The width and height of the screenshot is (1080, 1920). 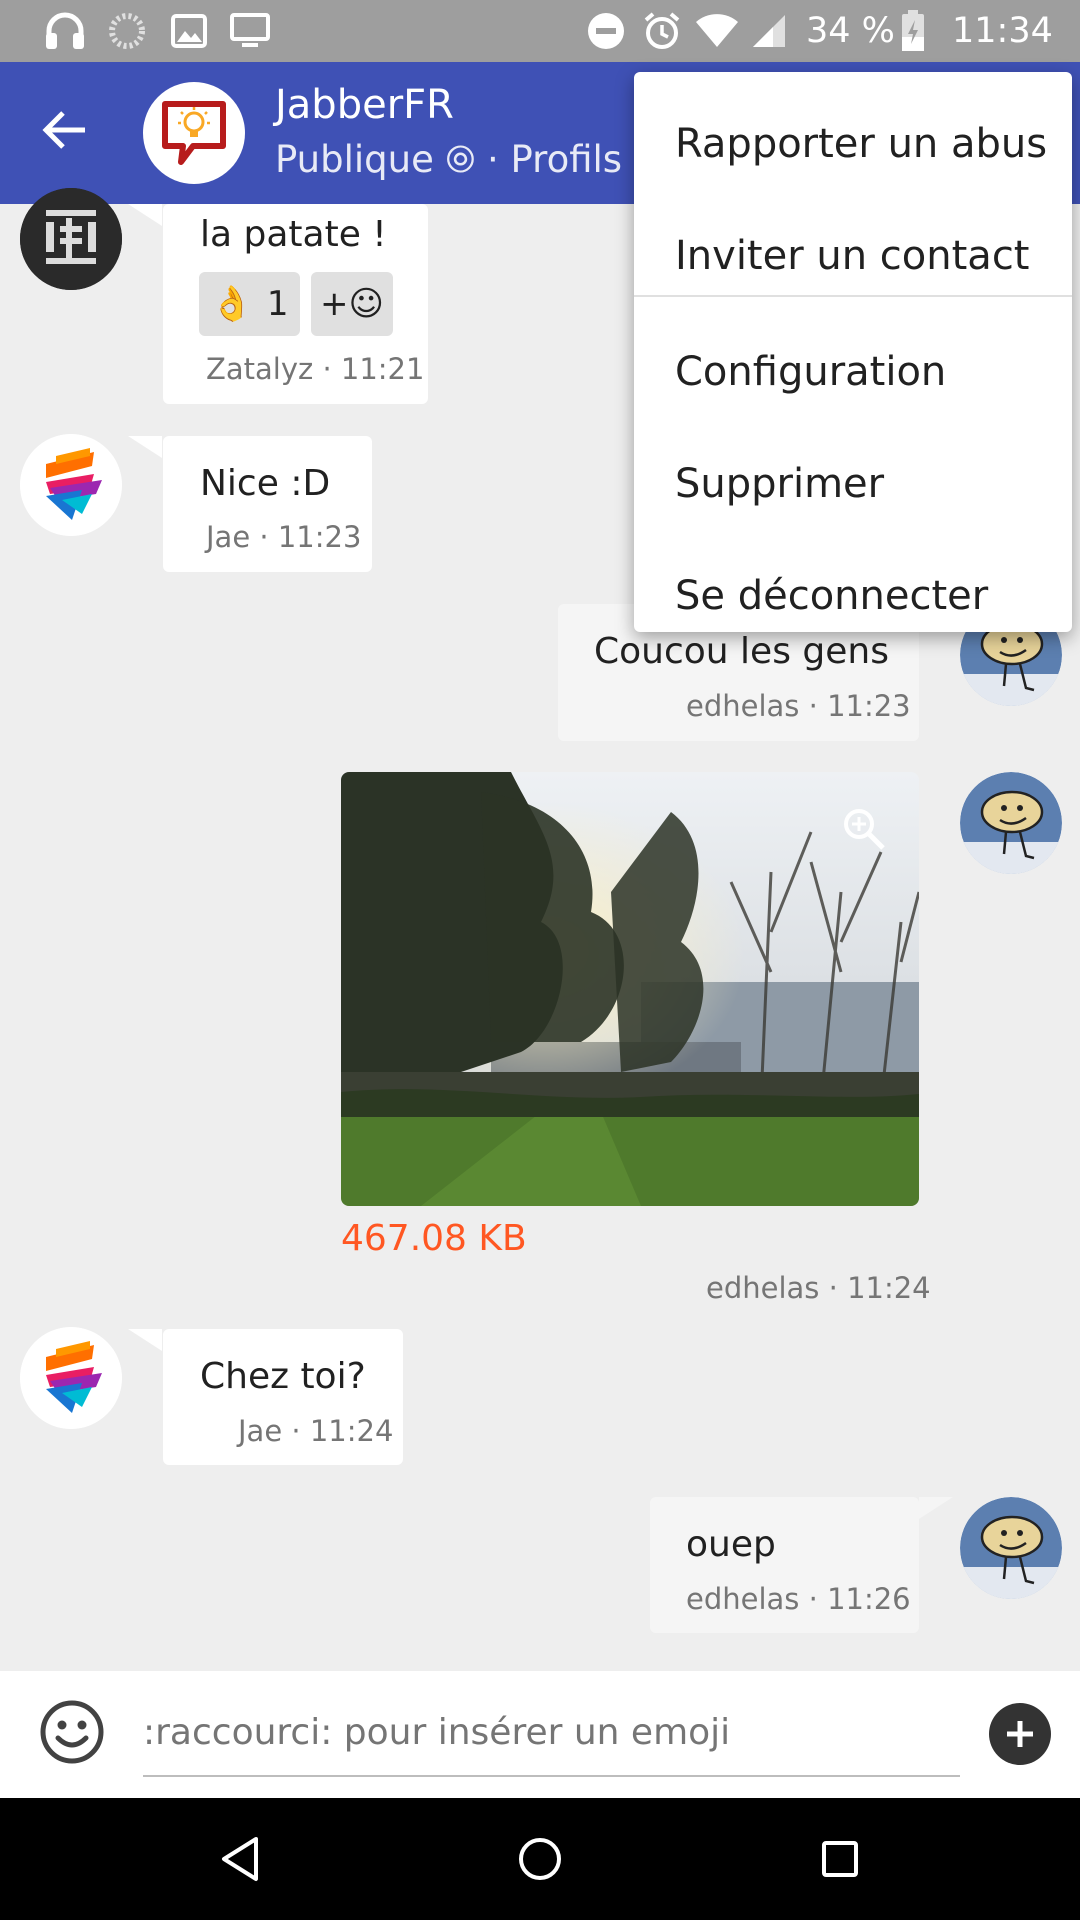 I want to click on signal-icon, so click(x=769, y=31).